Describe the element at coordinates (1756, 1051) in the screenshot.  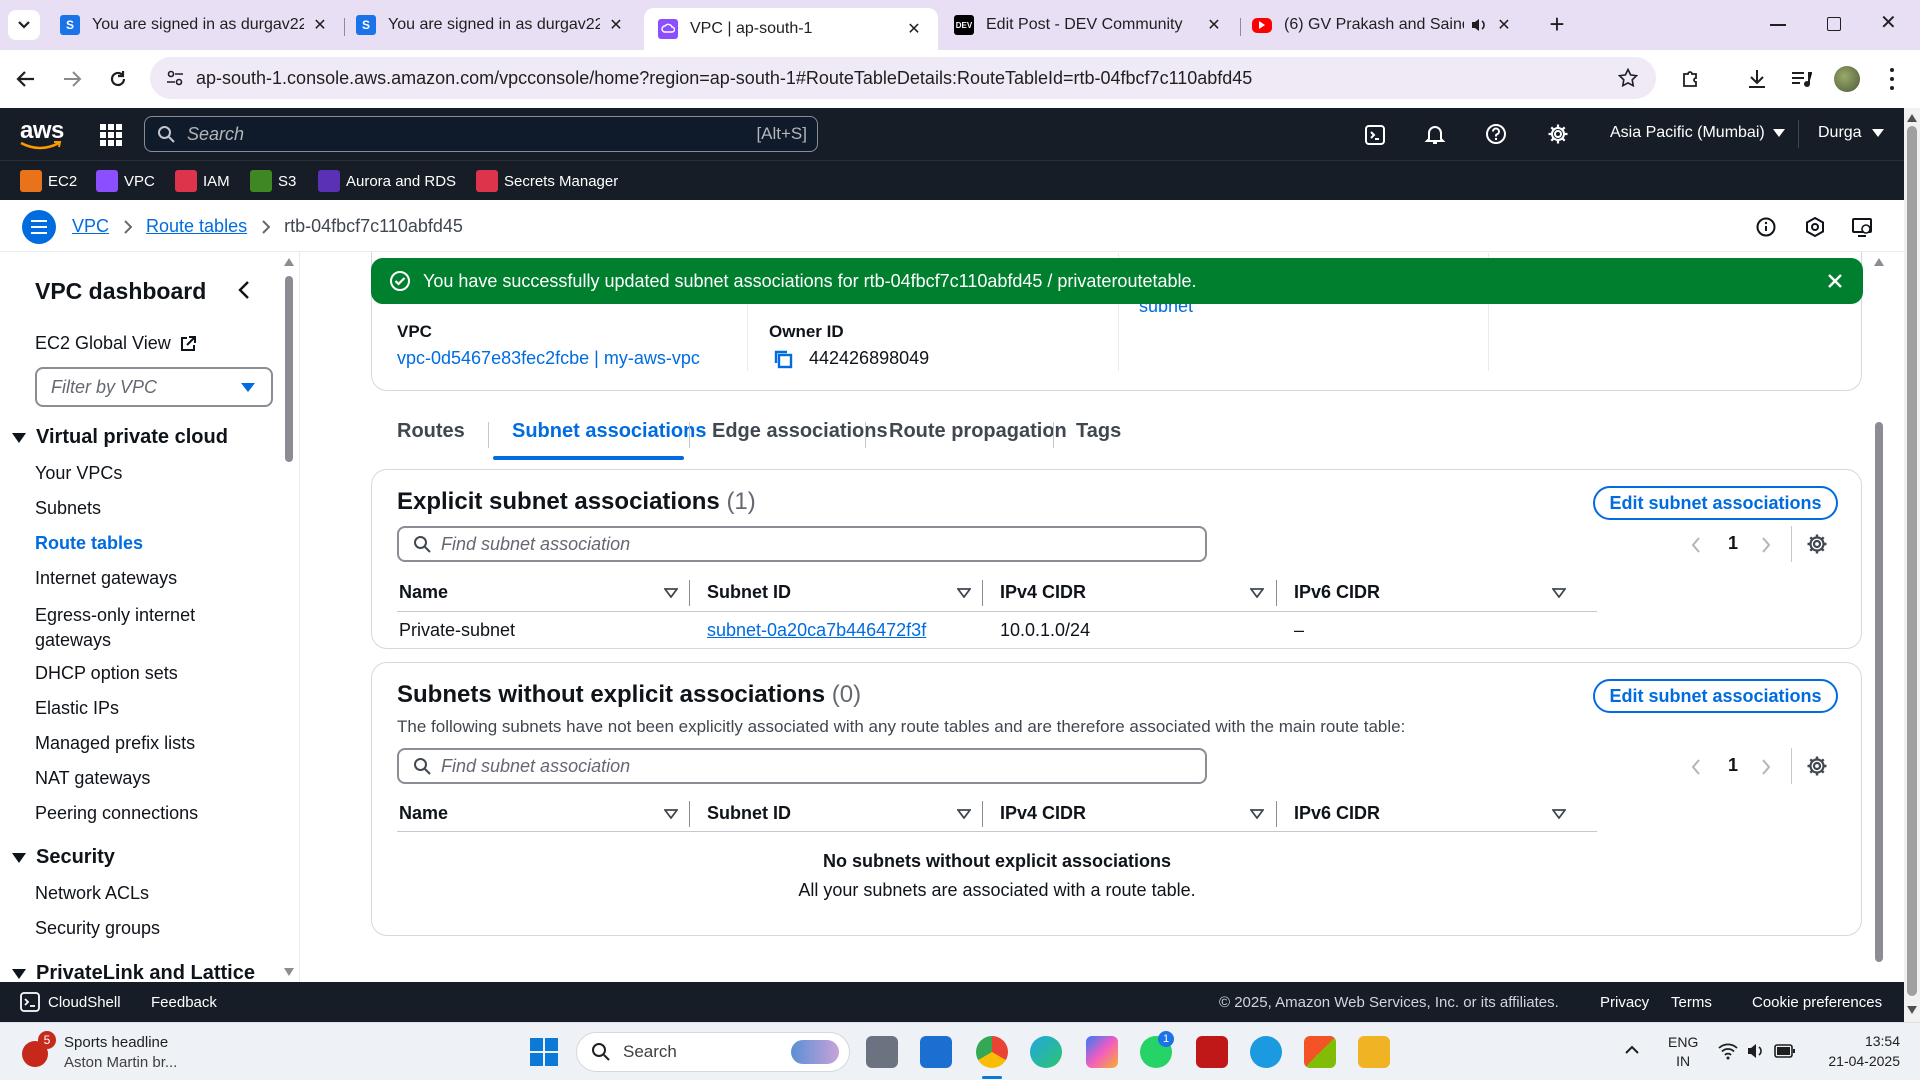
I see `volume-icon` at that location.